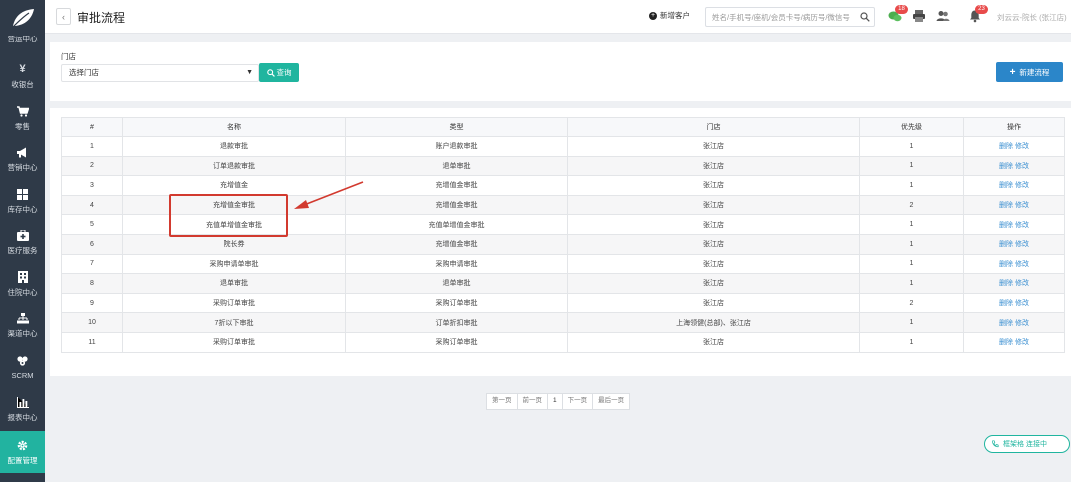  What do you see at coordinates (92, 322) in the screenshot?
I see `cell-index: 10` at bounding box center [92, 322].